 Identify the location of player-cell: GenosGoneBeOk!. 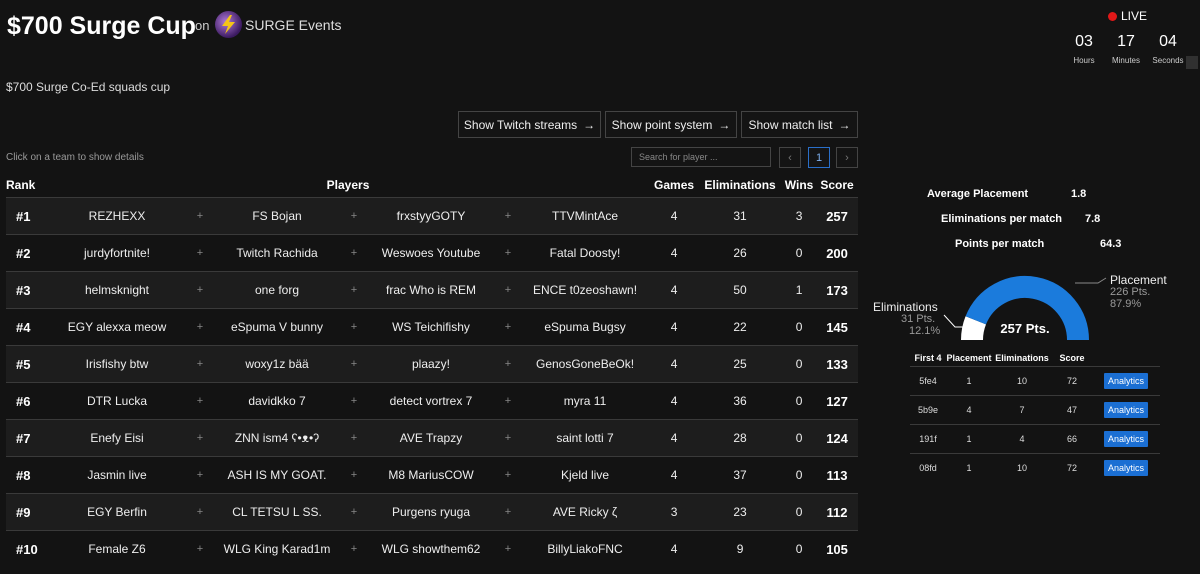
(585, 364).